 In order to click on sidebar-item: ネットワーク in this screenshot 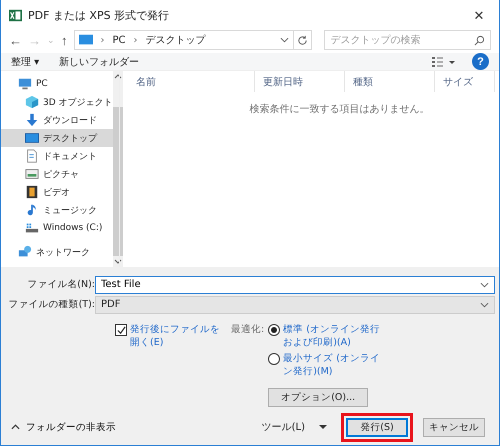, I will do `click(57, 252)`.